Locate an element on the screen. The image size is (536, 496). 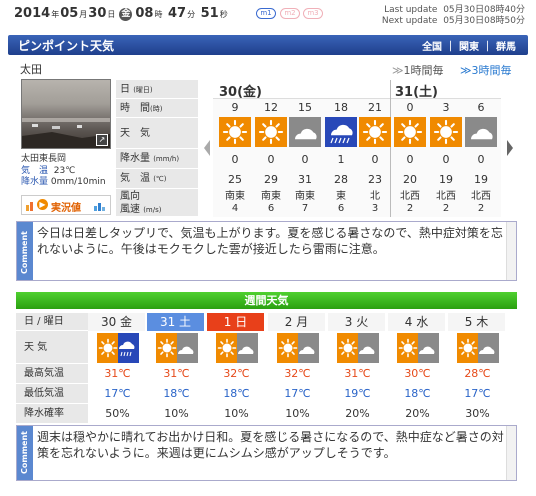
expand-icon: ↗ is located at coordinates (102, 140).